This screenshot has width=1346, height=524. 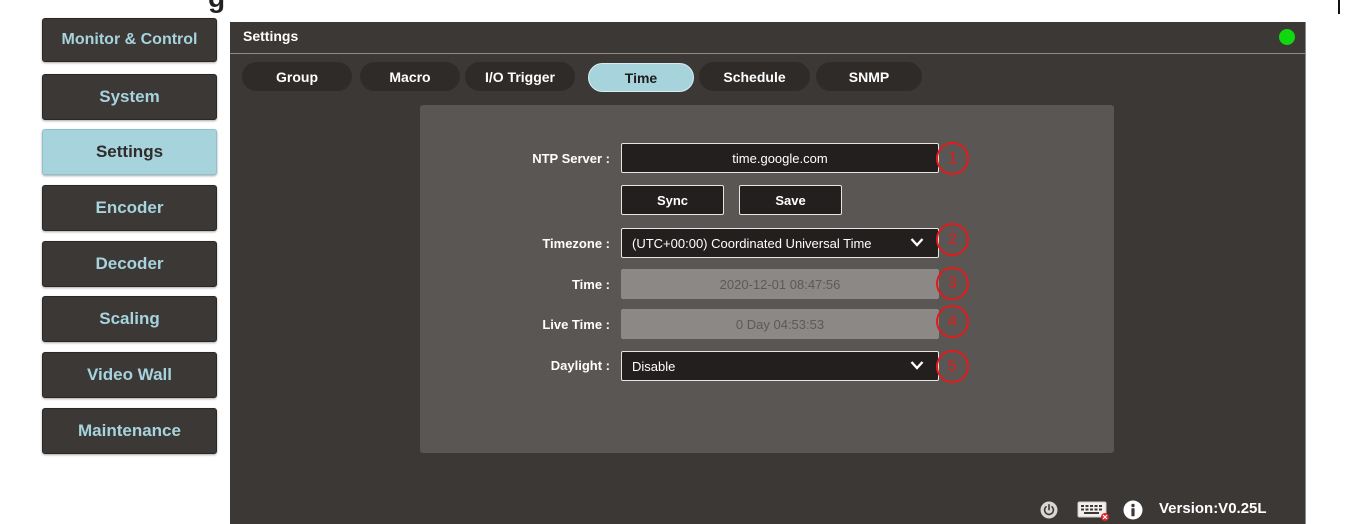 What do you see at coordinates (129, 319) in the screenshot?
I see `nav-scaling-button: Scaling` at bounding box center [129, 319].